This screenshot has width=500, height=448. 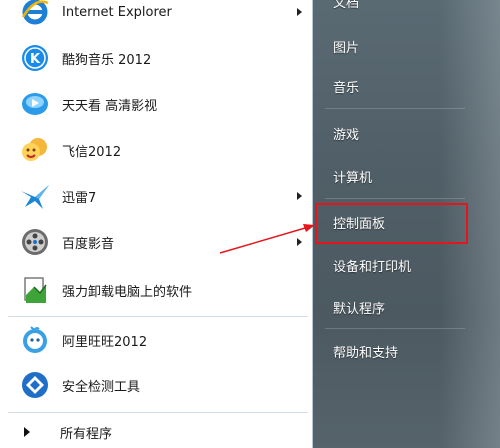 What do you see at coordinates (35, 150) in the screenshot?
I see `fetion-icon` at bounding box center [35, 150].